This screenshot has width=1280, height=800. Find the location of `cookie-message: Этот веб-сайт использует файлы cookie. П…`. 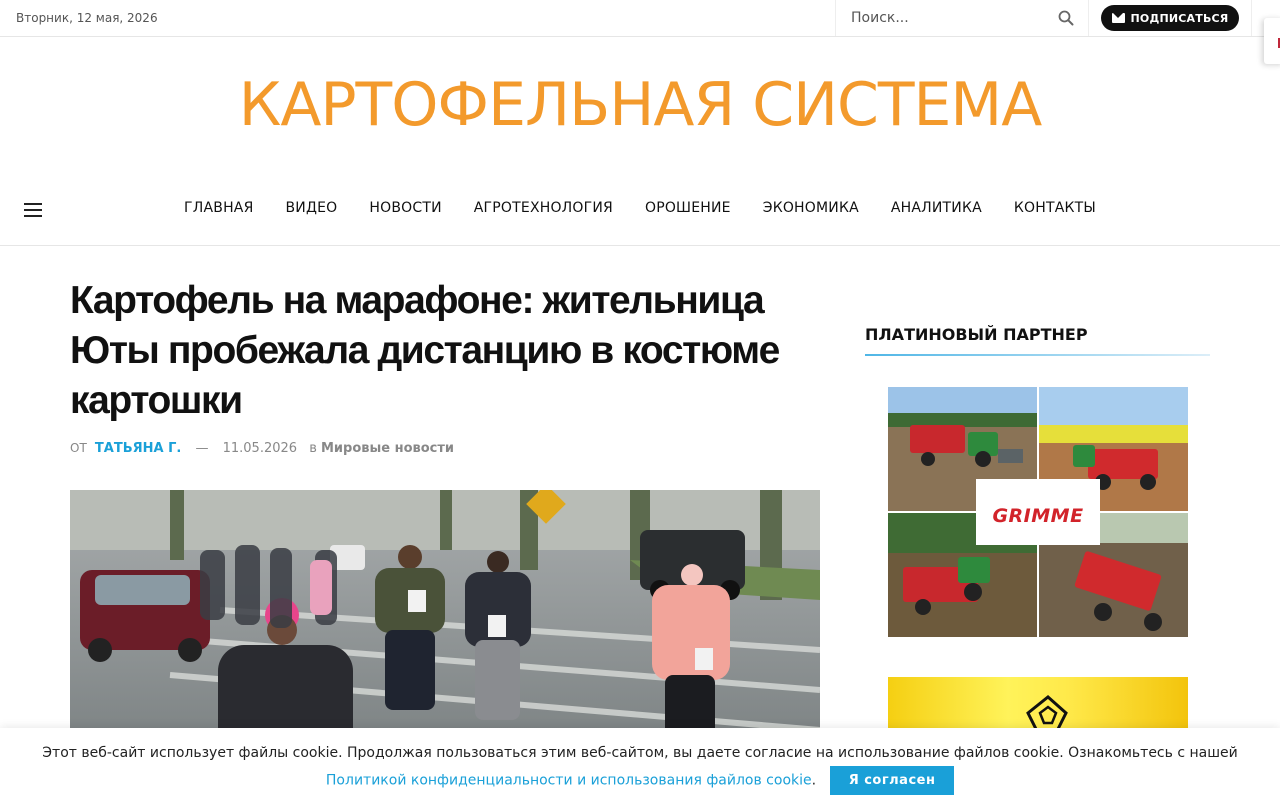

cookie-message: Этот веб-сайт использует файлы cookie. П… is located at coordinates (640, 767).